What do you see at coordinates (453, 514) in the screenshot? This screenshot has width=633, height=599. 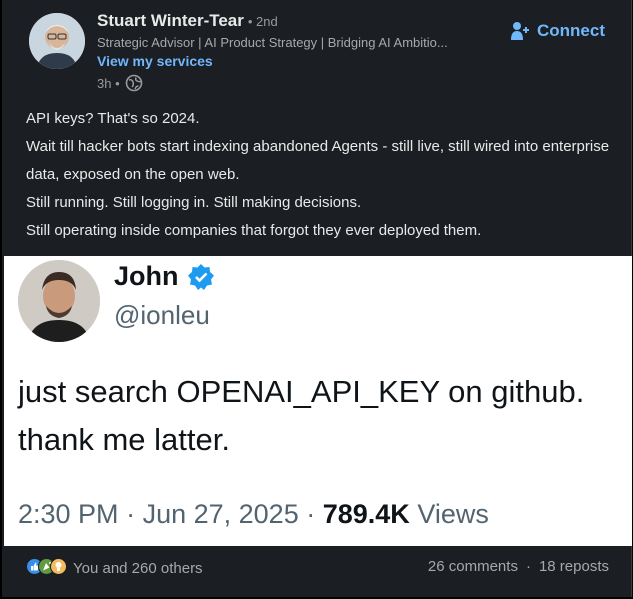 I see `tweet-views-label: Views` at bounding box center [453, 514].